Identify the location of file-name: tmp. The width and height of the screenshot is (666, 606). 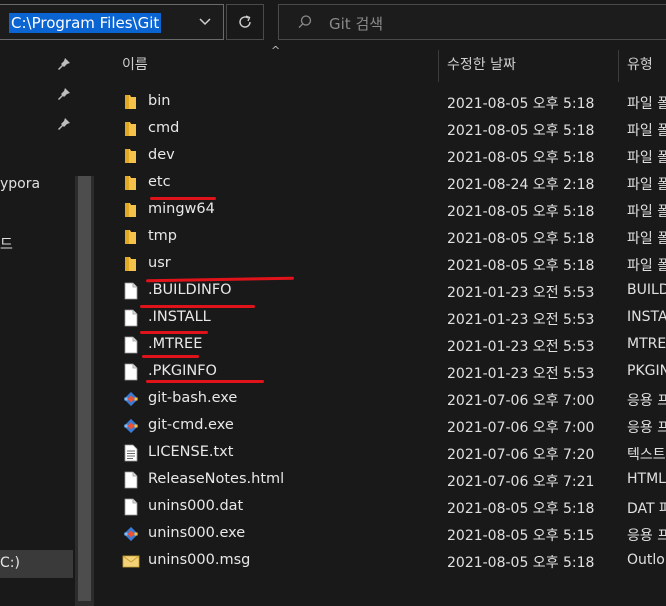
(162, 236).